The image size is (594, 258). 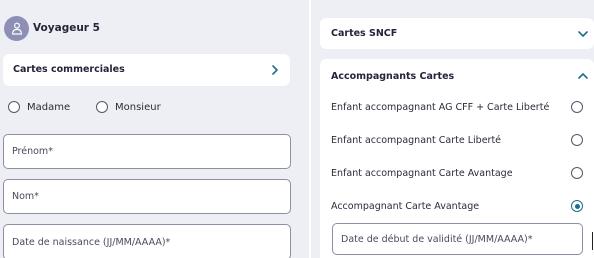 What do you see at coordinates (275, 70) in the screenshot?
I see `chevron-right-icon` at bounding box center [275, 70].